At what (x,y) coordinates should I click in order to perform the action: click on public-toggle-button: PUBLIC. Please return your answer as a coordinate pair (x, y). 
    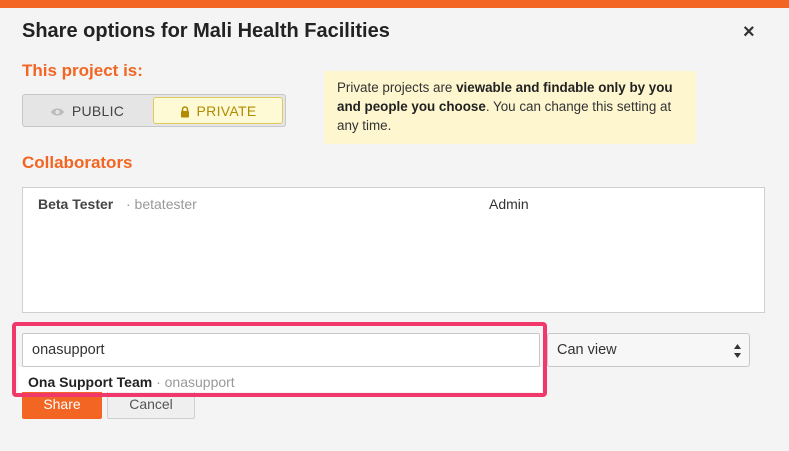
    Looking at the image, I should click on (87, 110).